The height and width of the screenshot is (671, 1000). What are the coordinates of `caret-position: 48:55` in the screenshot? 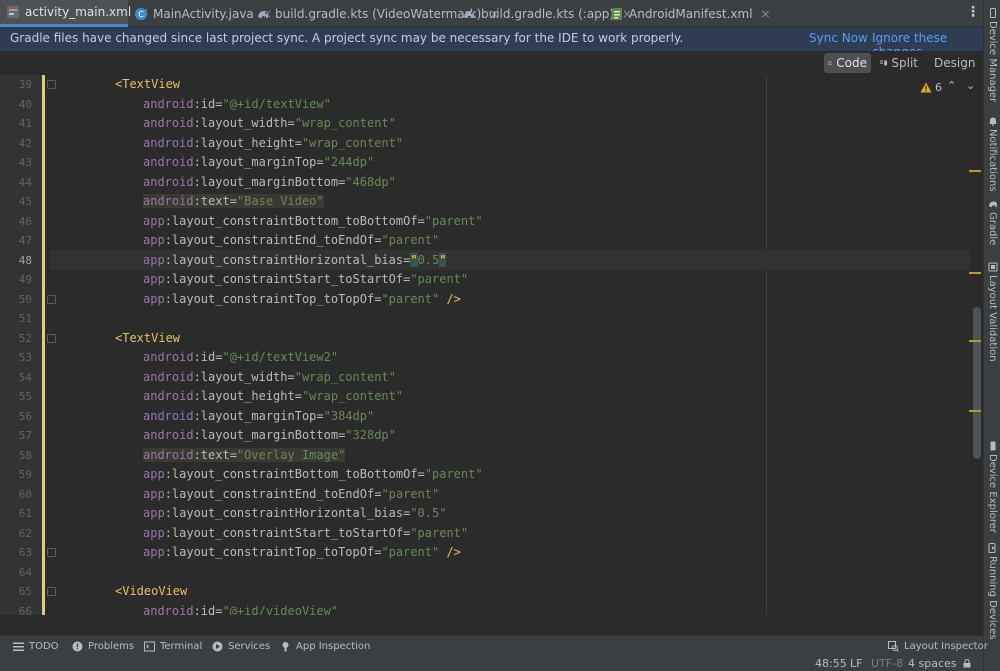 It's located at (831, 663).